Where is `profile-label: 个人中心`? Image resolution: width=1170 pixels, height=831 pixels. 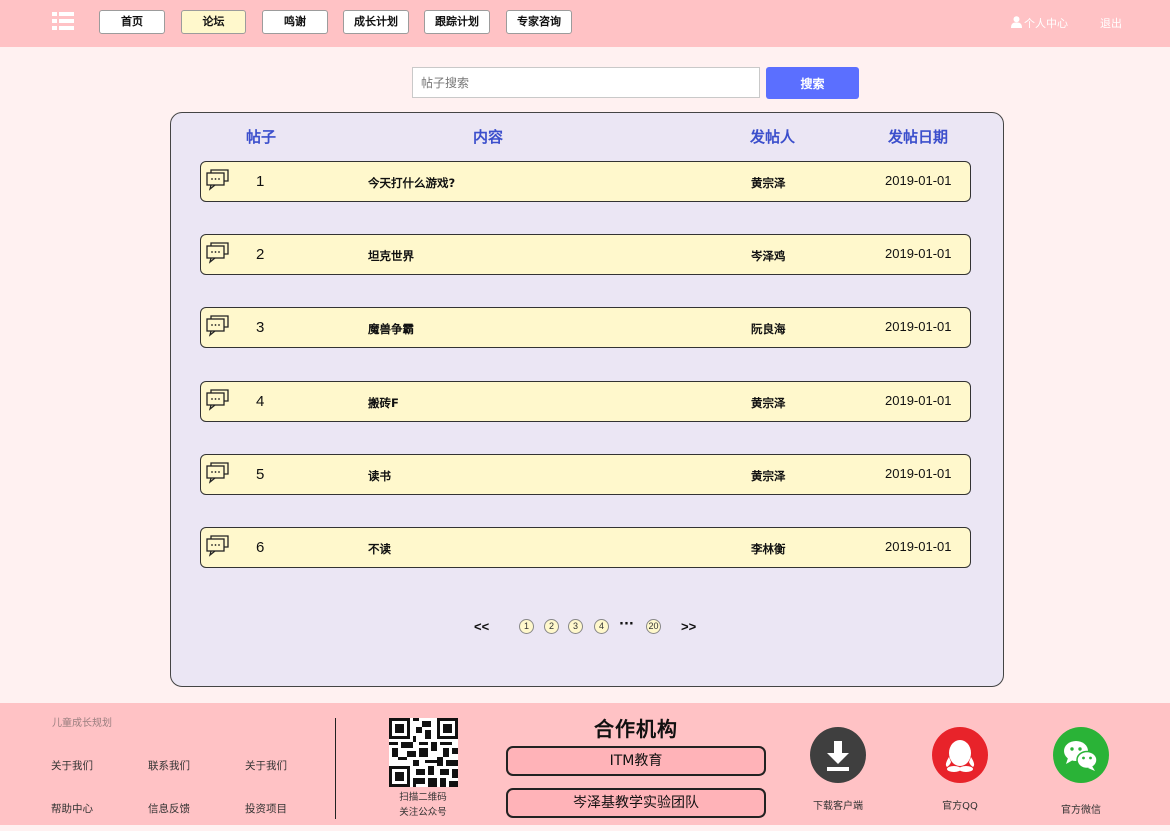
profile-label: 个人中心 is located at coordinates (1046, 23).